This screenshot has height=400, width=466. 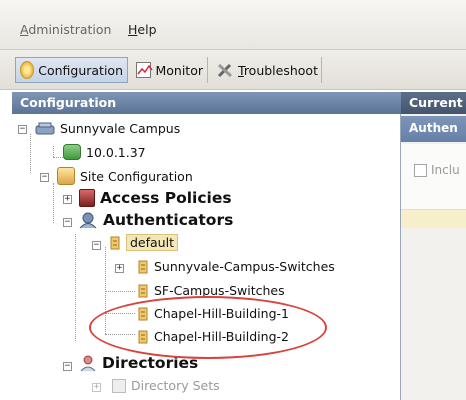 What do you see at coordinates (166, 198) in the screenshot?
I see `tree-label: Access Policies` at bounding box center [166, 198].